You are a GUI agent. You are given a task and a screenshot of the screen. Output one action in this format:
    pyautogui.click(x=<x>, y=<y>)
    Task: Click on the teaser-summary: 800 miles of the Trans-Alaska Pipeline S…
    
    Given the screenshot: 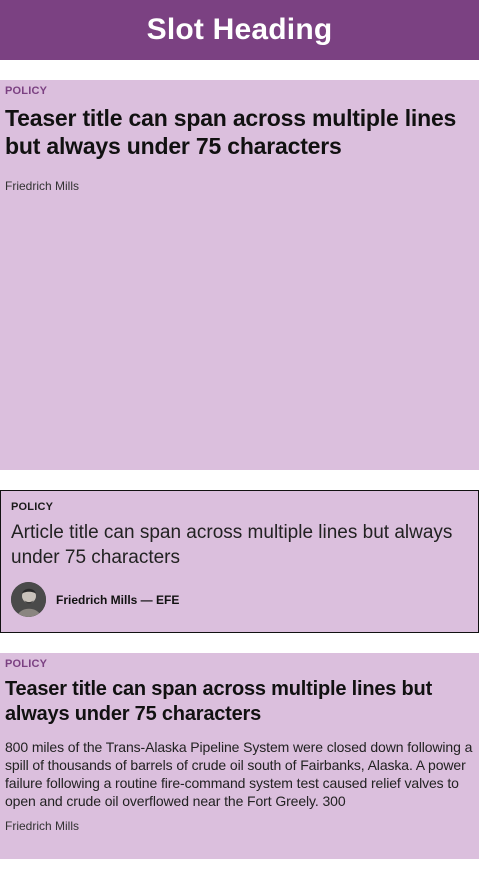 What is the action you would take?
    pyautogui.click(x=239, y=774)
    